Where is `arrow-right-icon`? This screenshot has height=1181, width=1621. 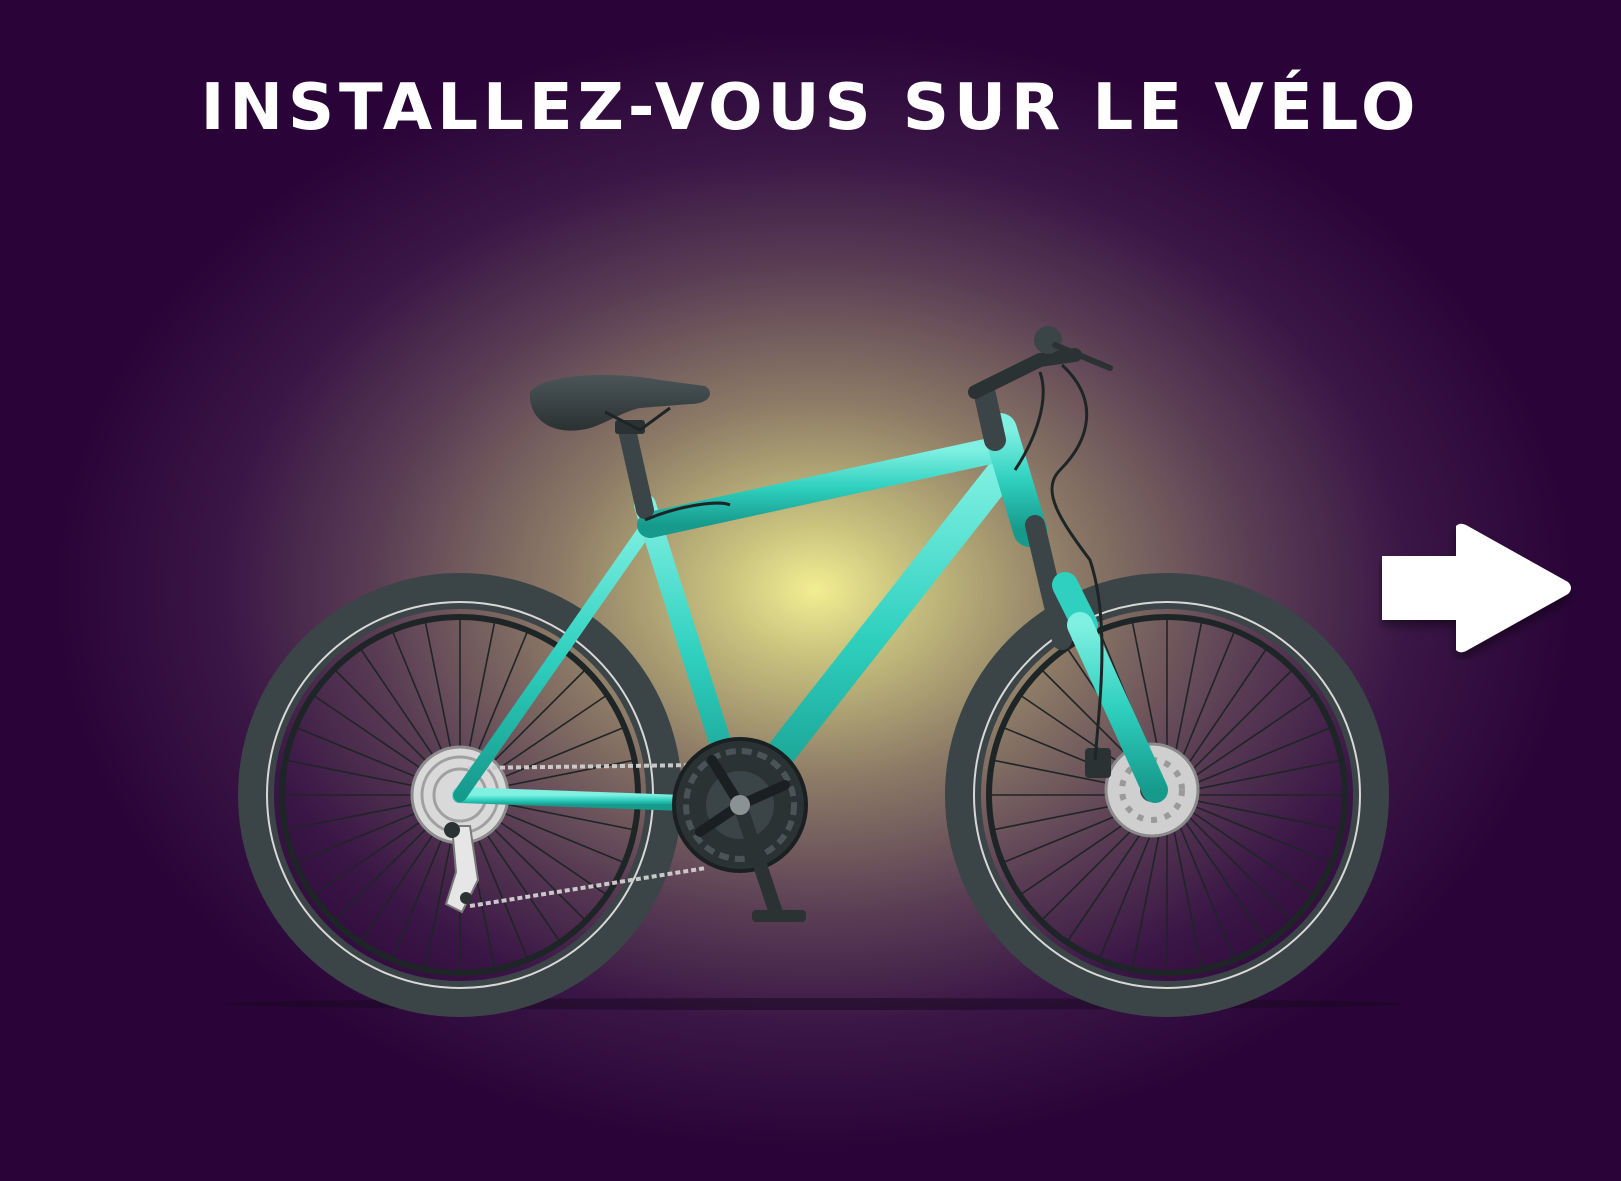 arrow-right-icon is located at coordinates (1476, 588).